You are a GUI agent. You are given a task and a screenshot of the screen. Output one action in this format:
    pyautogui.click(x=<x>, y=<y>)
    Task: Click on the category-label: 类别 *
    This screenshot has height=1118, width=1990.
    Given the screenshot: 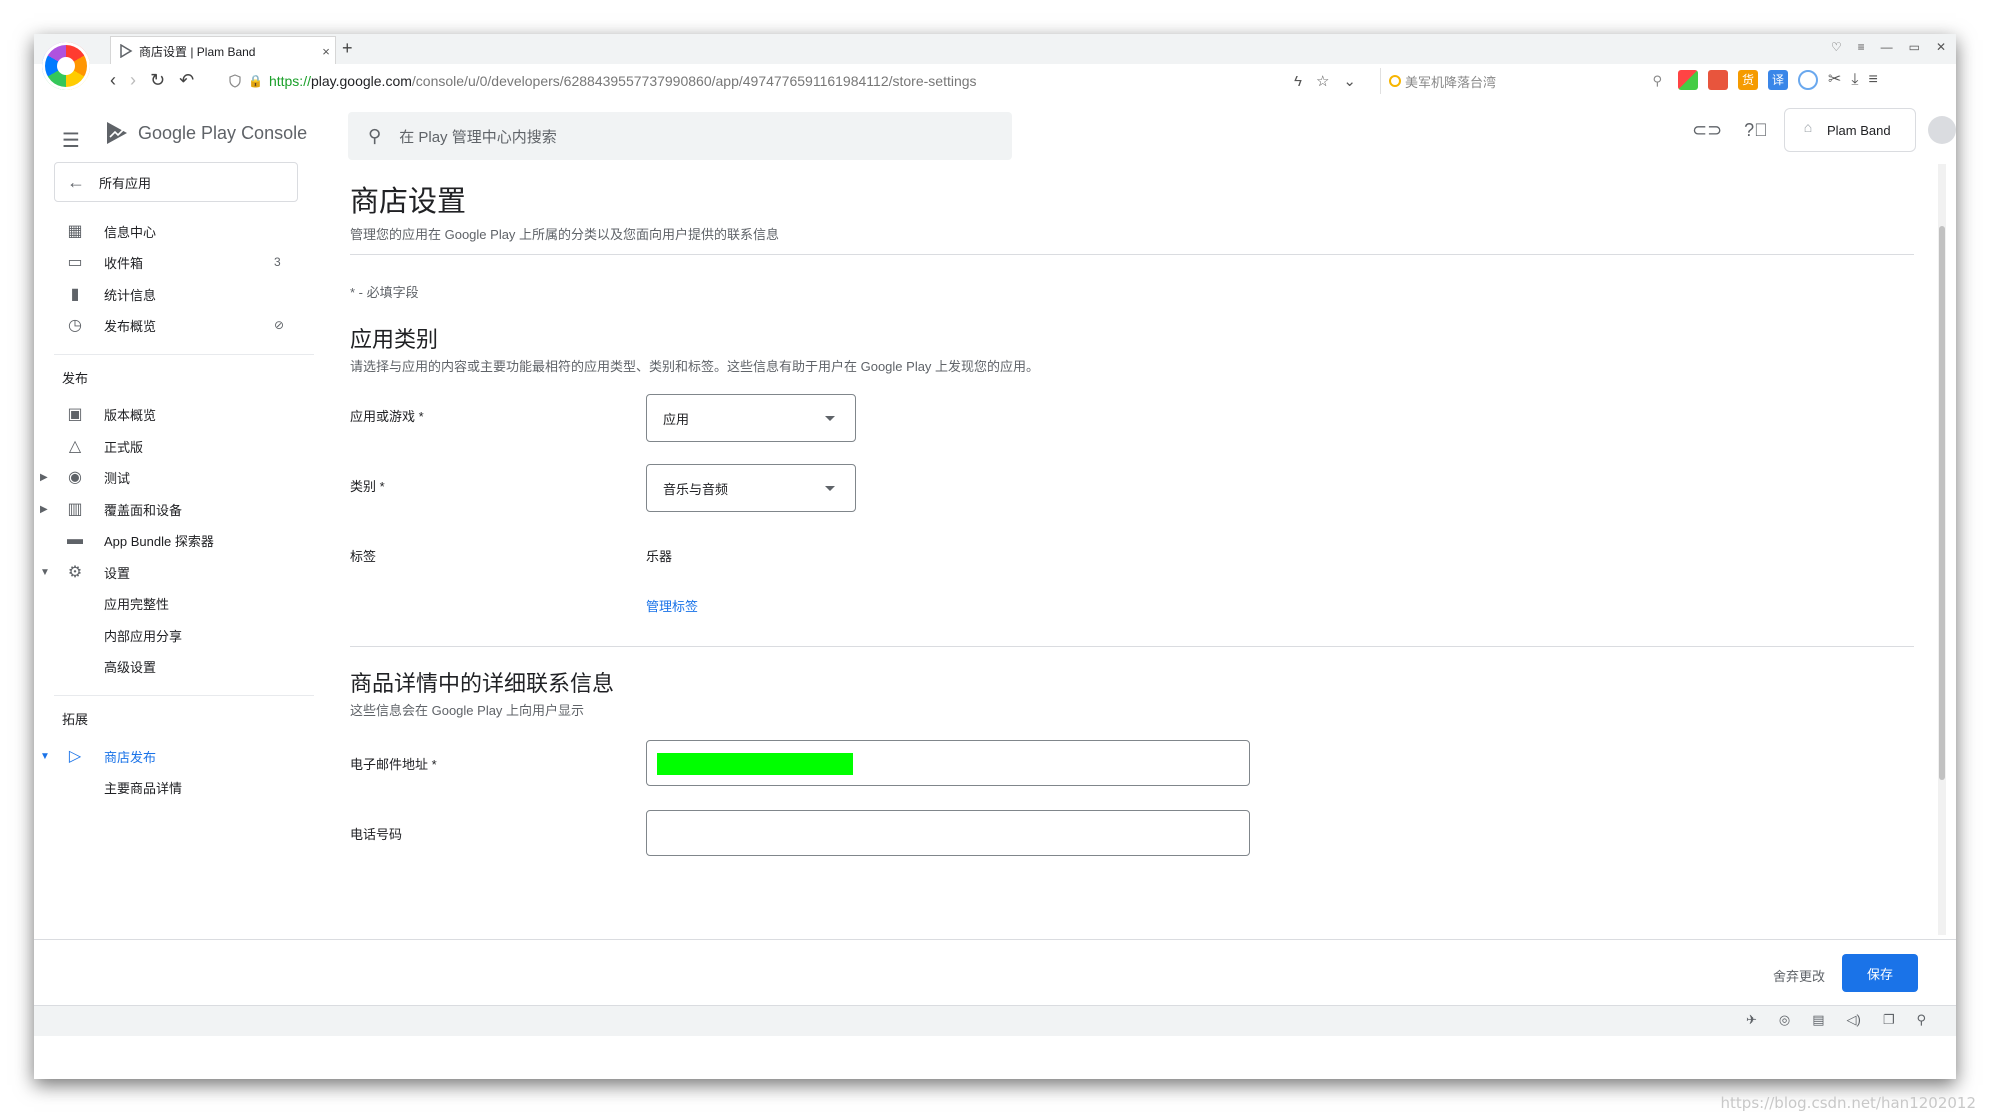 What is the action you would take?
    pyautogui.click(x=367, y=486)
    